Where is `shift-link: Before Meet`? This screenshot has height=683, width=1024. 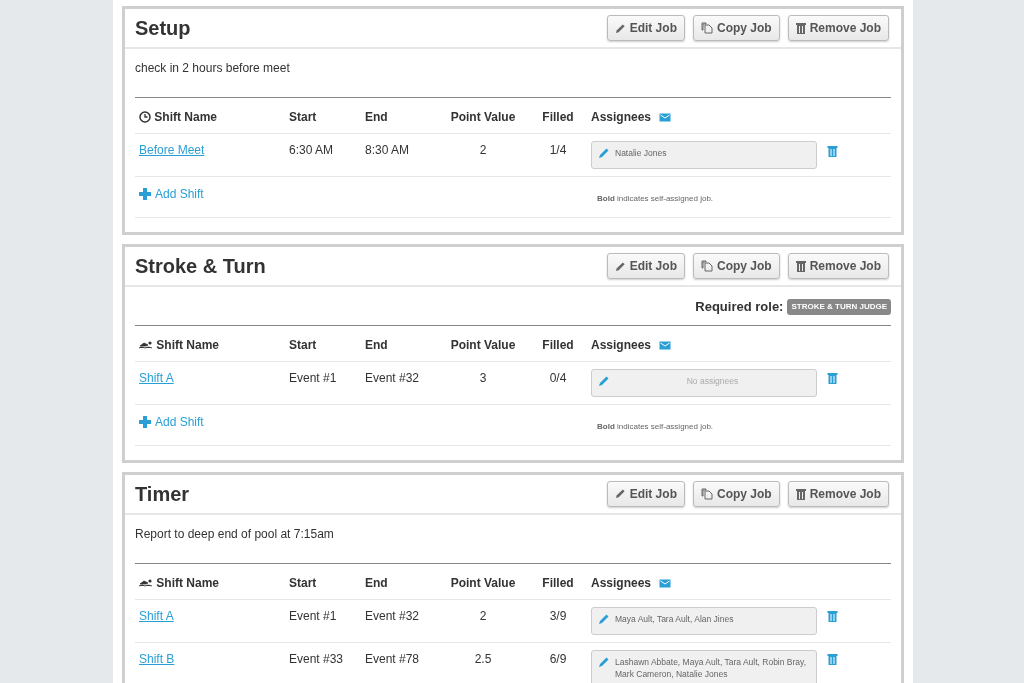
shift-link: Before Meet is located at coordinates (172, 150).